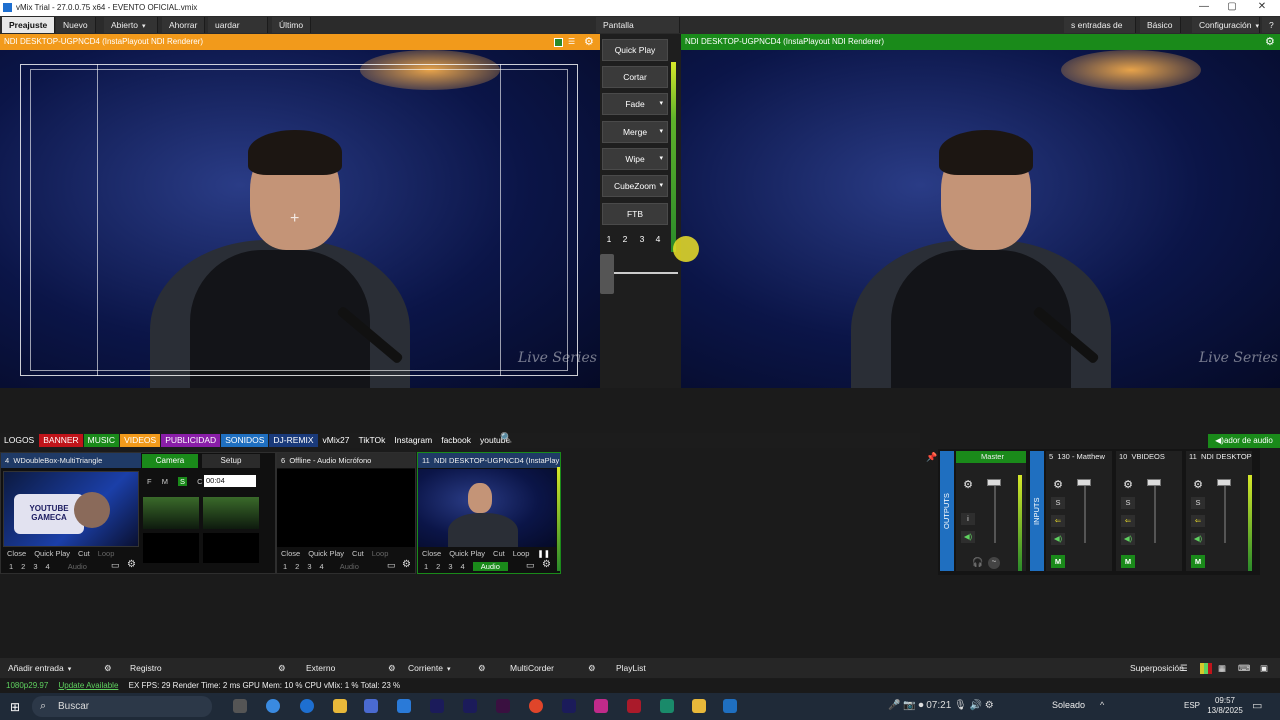  I want to click on task-view-icon, so click(240, 706).